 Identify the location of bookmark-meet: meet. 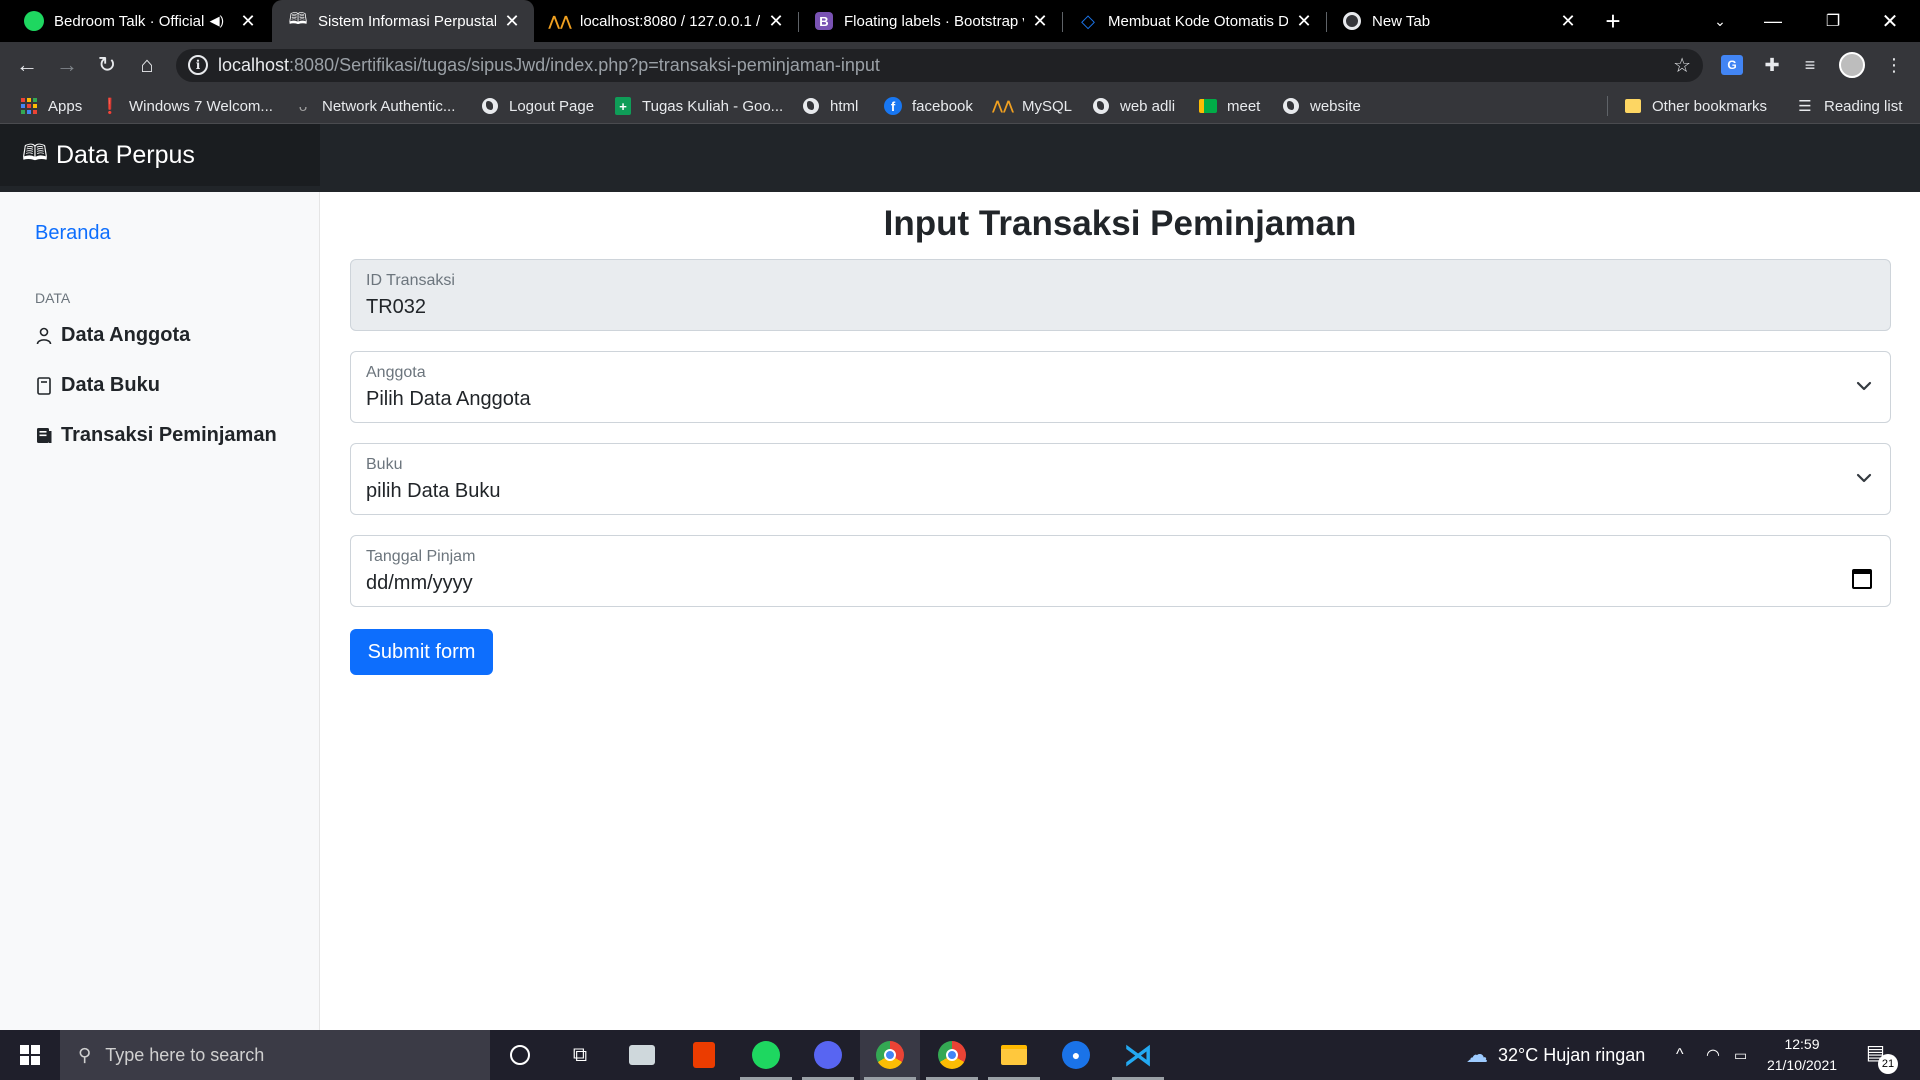
(1229, 106).